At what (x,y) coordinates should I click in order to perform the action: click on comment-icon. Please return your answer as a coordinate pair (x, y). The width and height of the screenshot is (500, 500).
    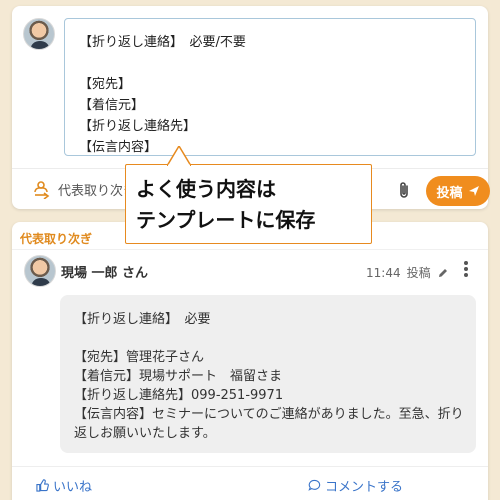
    Looking at the image, I should click on (314, 485).